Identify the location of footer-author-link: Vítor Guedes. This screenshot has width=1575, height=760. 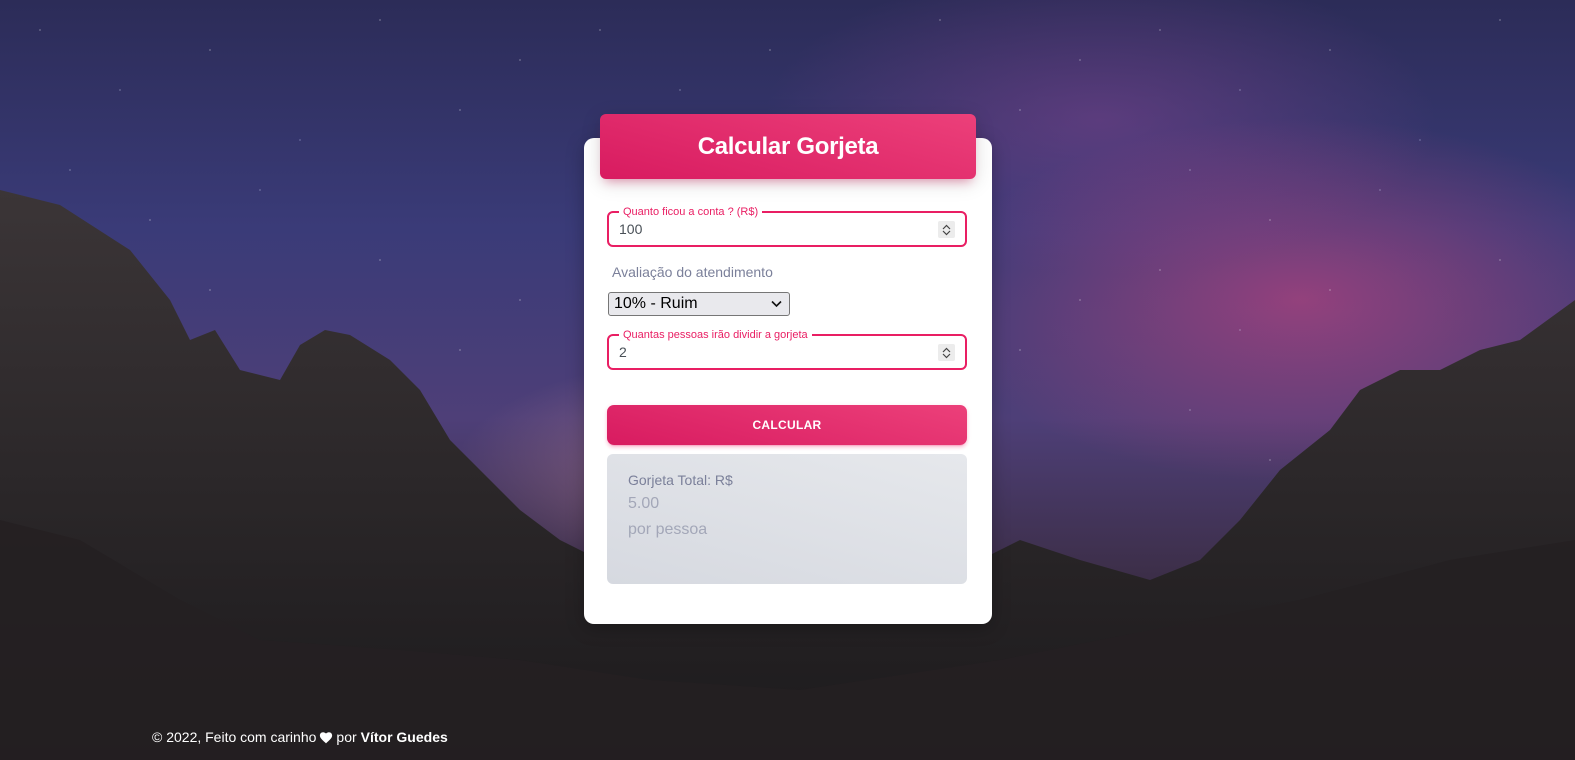
(404, 737).